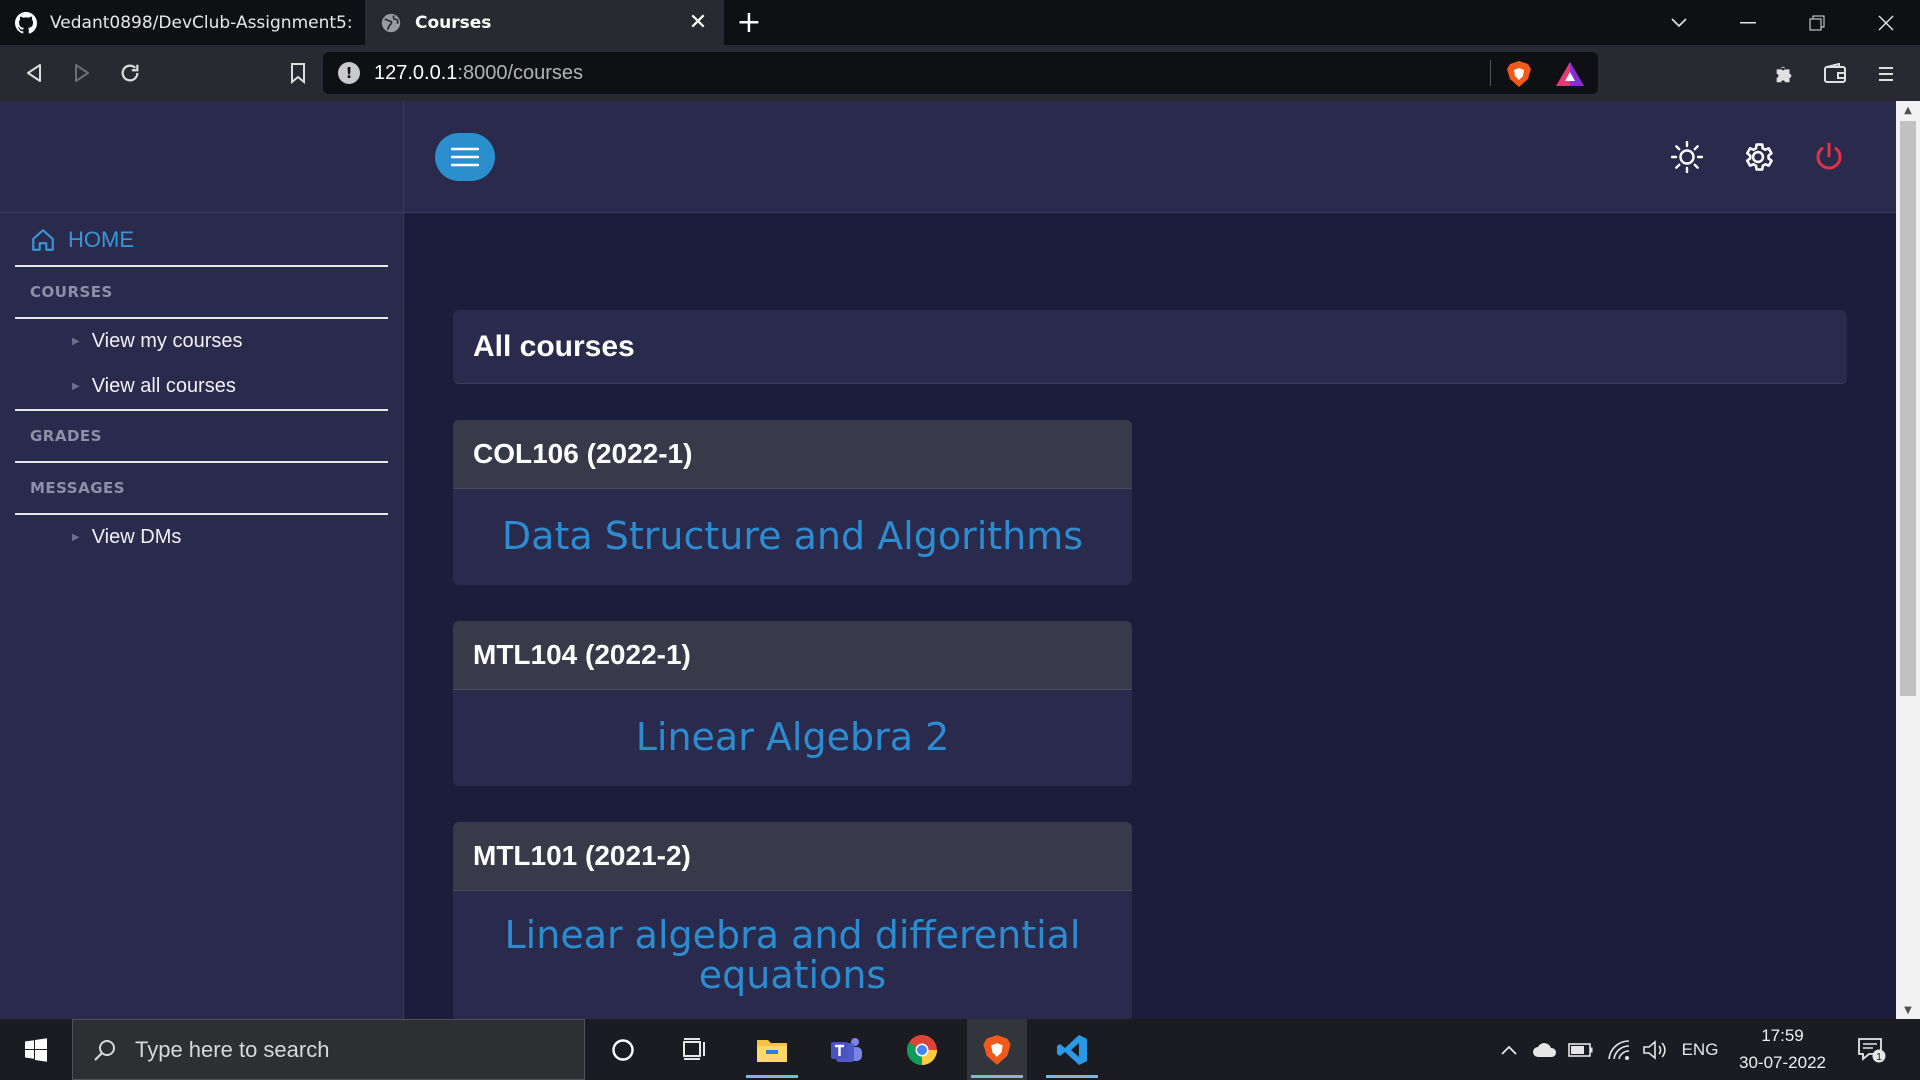 This screenshot has width=1920, height=1080. What do you see at coordinates (349, 73) in the screenshot?
I see `site-info-icon: !` at bounding box center [349, 73].